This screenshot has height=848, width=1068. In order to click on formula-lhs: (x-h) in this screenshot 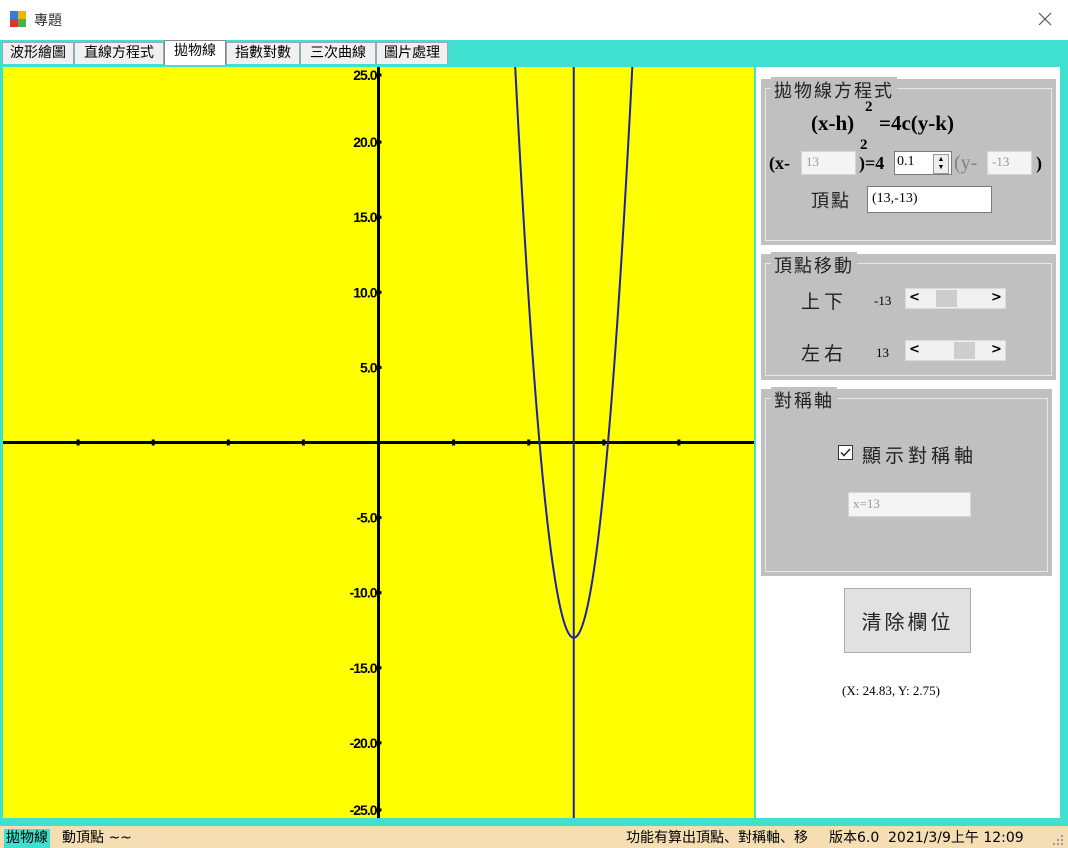, I will do `click(833, 123)`.